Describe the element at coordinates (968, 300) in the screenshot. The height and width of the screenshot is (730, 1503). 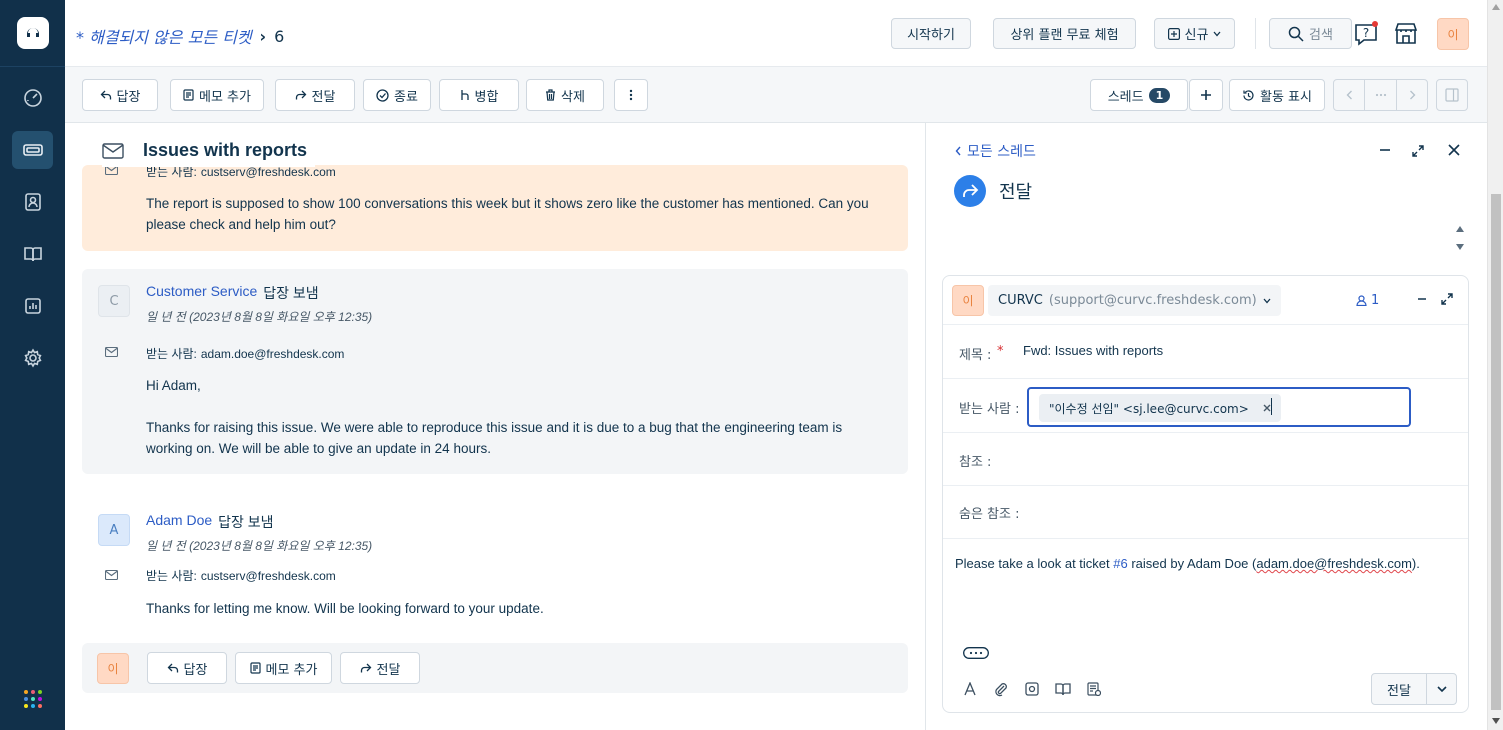
I see `composer-avatar: 이` at that location.